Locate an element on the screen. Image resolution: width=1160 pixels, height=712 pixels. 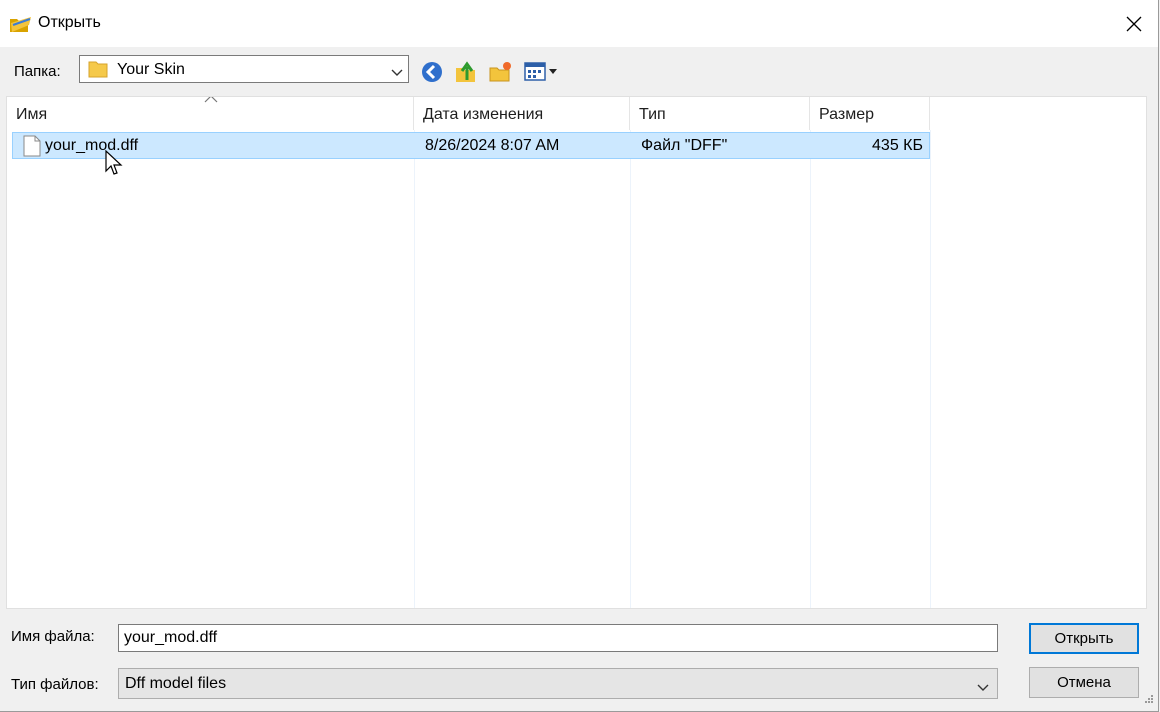
folder-select: Your Skin is located at coordinates (244, 69).